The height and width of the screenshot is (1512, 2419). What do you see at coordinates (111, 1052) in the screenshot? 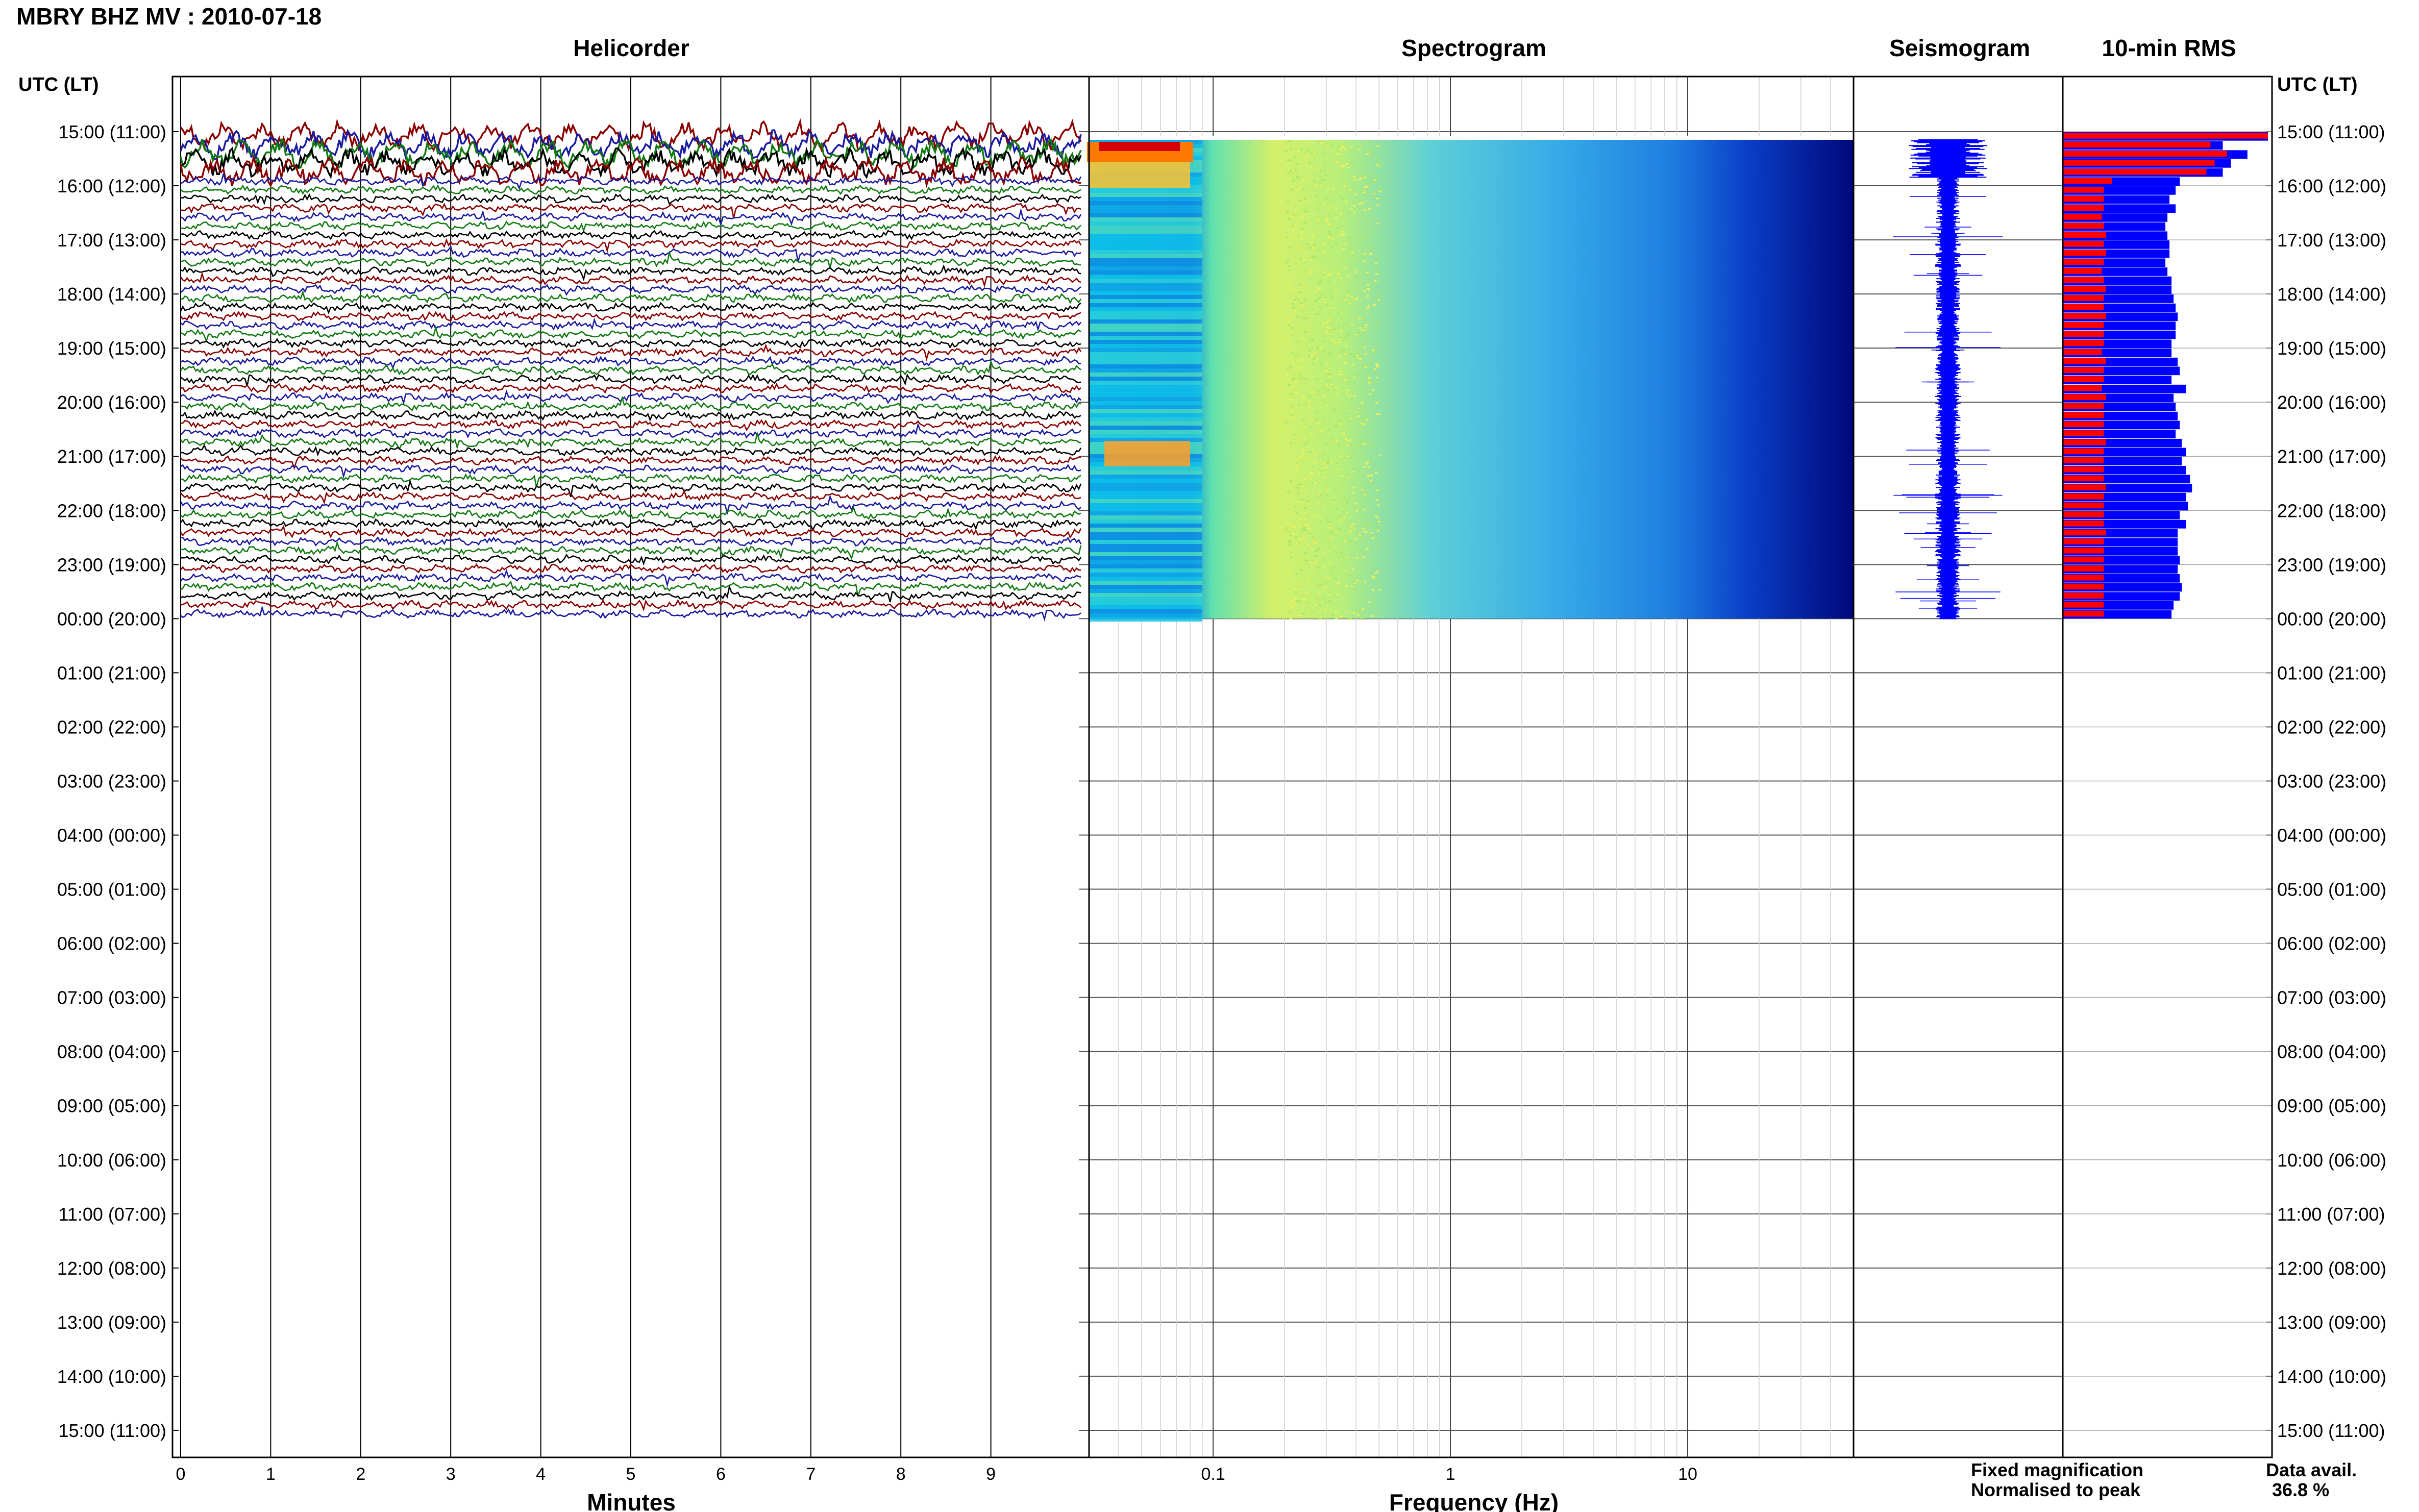
I see `time-label-left: 08:00 (04:00)` at bounding box center [111, 1052].